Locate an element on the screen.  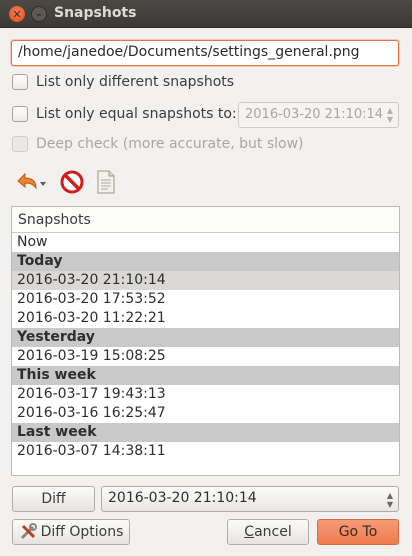
goto-button: Go To is located at coordinates (358, 532).